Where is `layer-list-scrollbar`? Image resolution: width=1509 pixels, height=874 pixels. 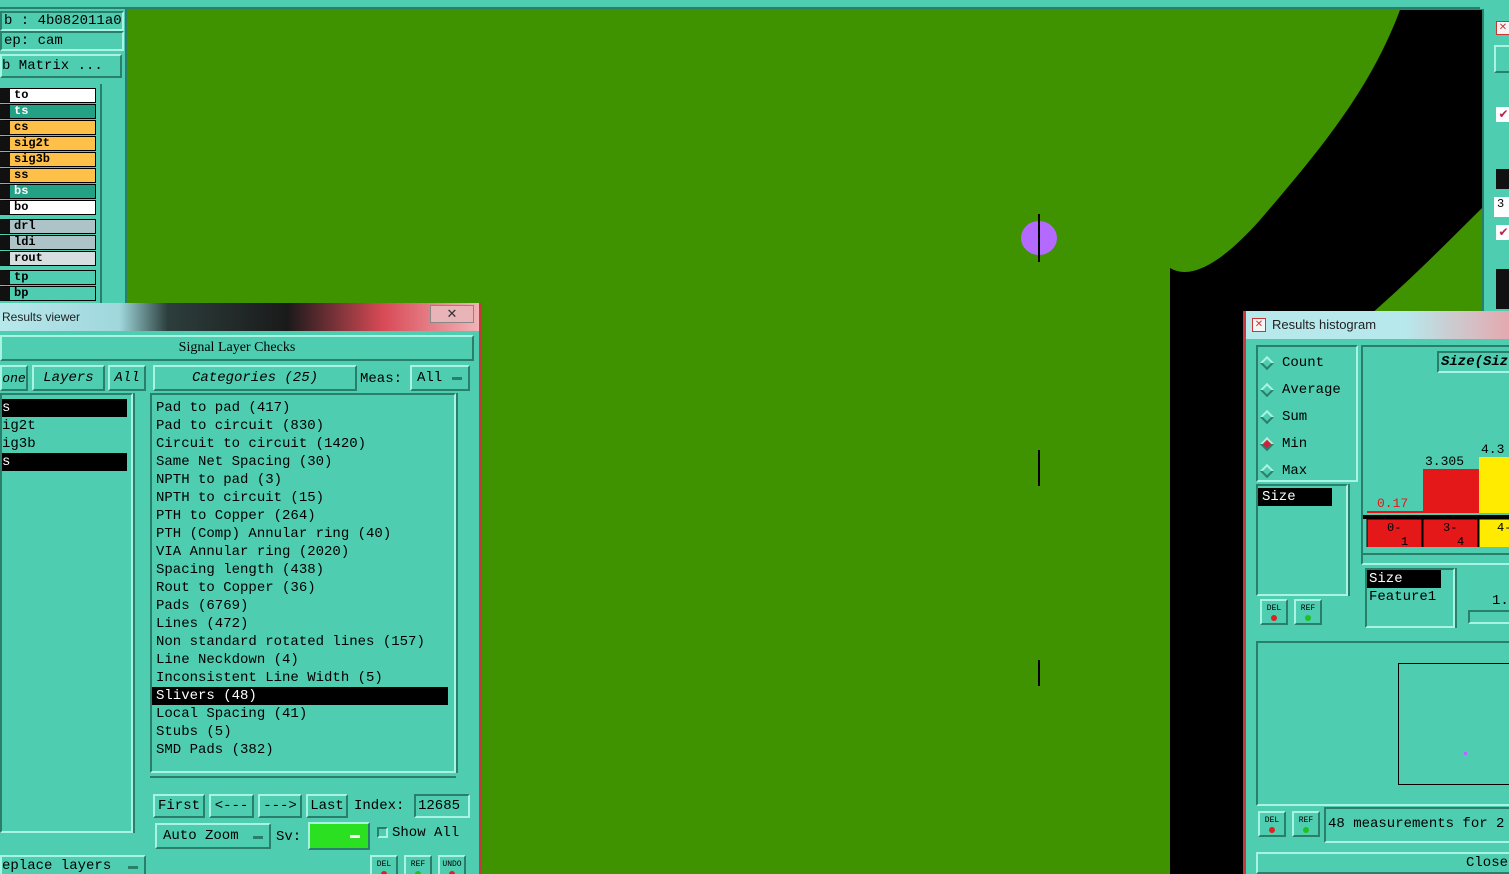 layer-list-scrollbar is located at coordinates (112, 196).